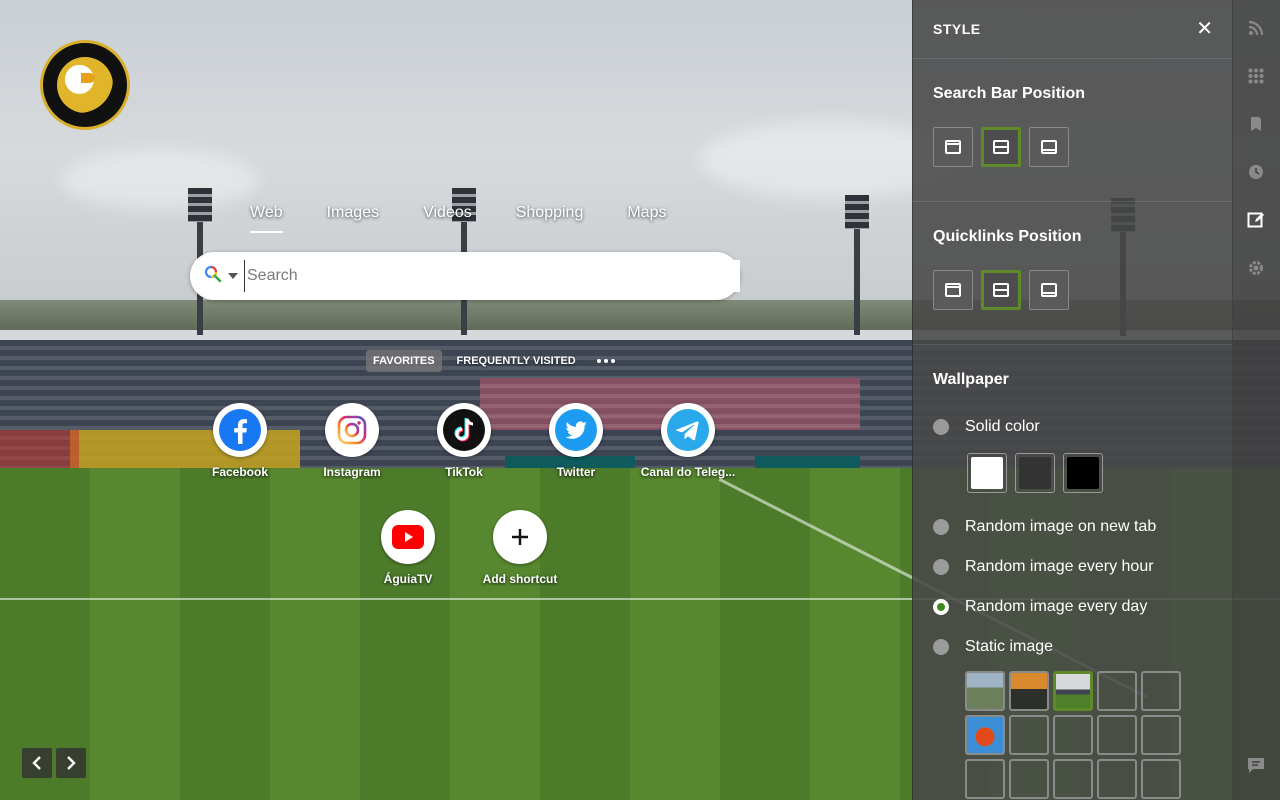  What do you see at coordinates (1002, 426) in the screenshot?
I see `option-label: Solid color` at bounding box center [1002, 426].